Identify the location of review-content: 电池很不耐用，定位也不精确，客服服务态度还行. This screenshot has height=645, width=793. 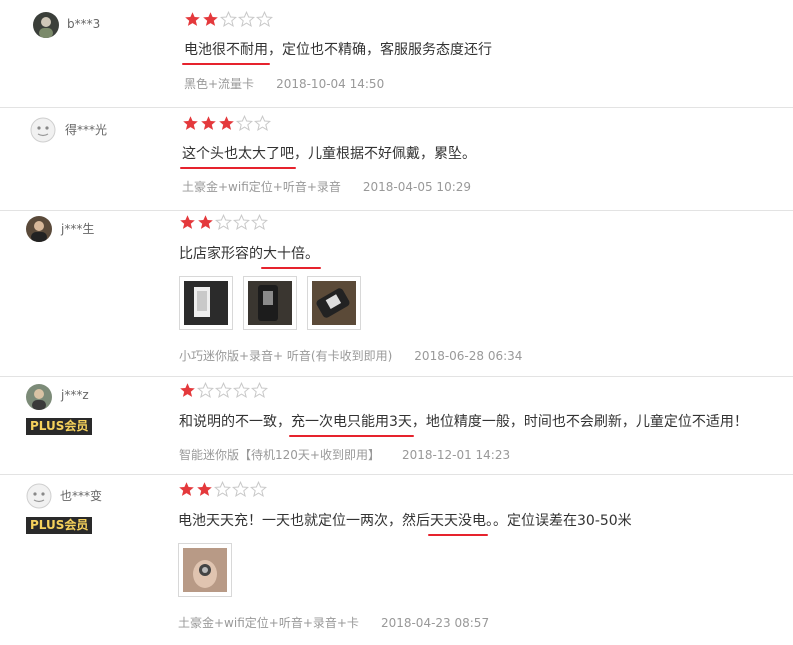
(337, 52).